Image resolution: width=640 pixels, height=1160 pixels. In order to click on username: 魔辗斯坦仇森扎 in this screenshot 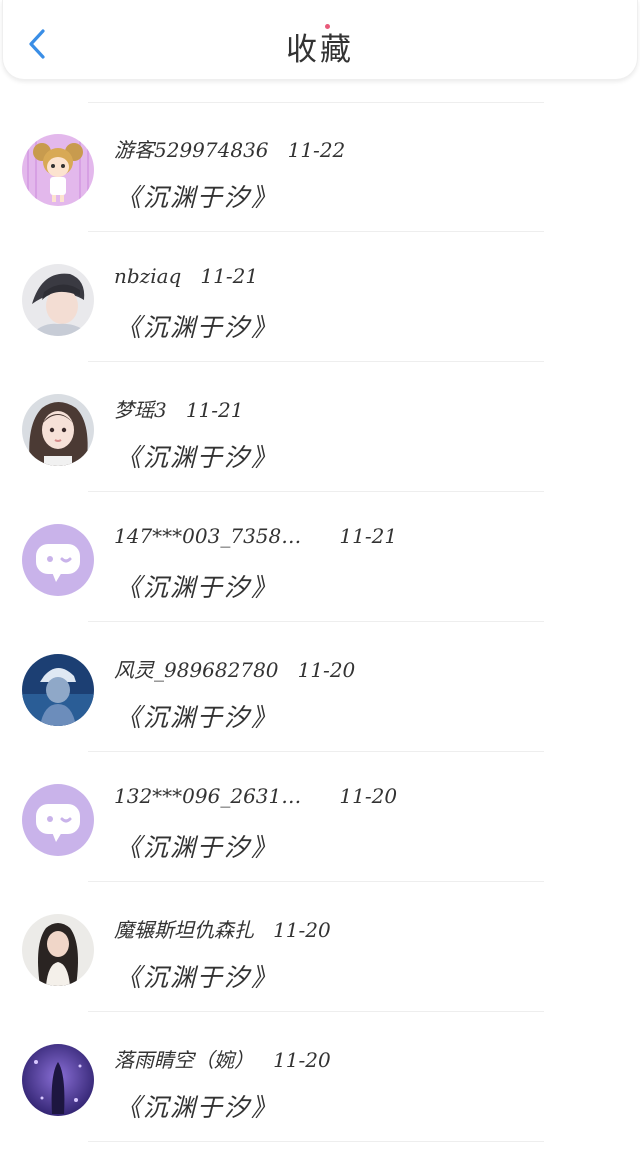, I will do `click(184, 928)`.